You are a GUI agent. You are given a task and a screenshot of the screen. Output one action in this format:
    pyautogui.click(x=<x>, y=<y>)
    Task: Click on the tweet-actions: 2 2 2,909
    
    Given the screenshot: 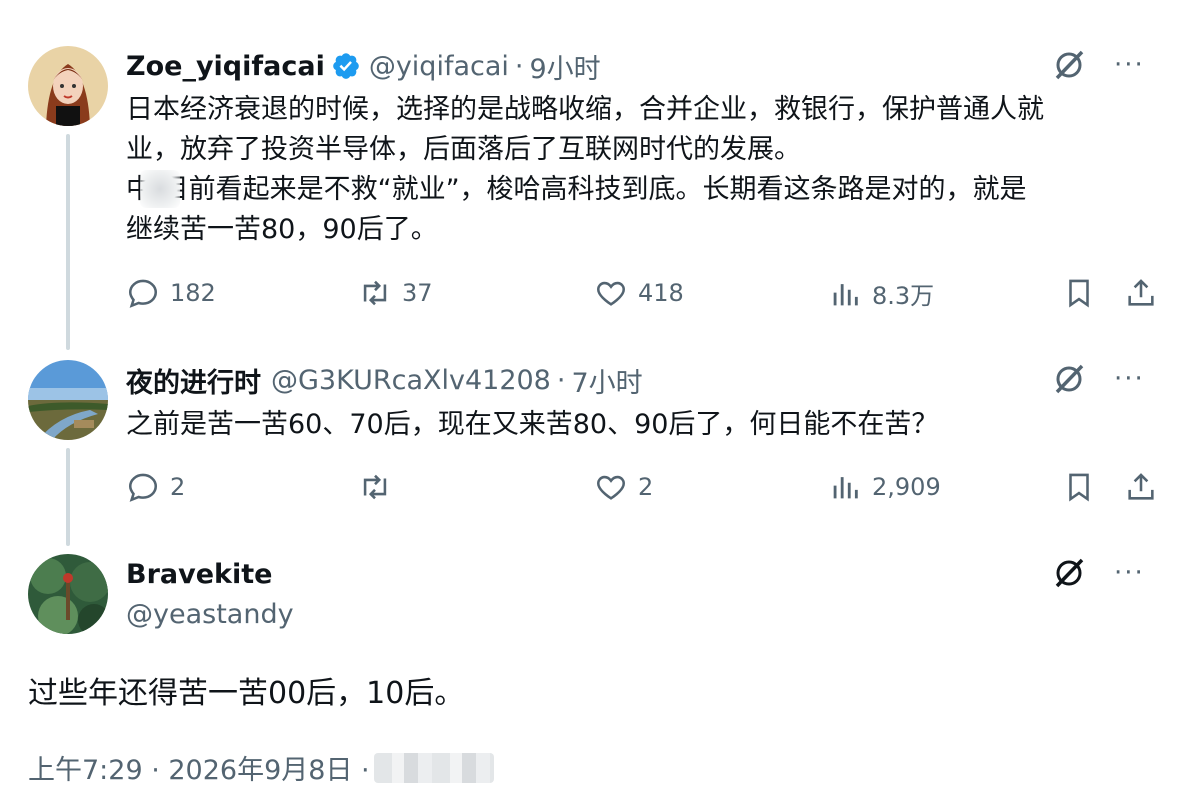 What is the action you would take?
    pyautogui.click(x=643, y=490)
    